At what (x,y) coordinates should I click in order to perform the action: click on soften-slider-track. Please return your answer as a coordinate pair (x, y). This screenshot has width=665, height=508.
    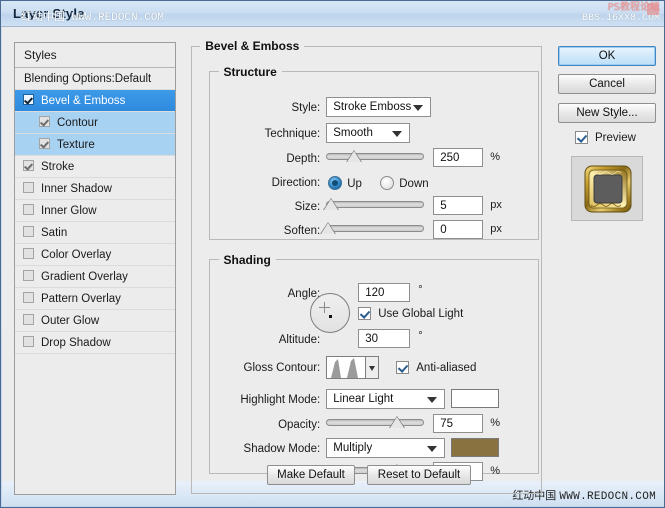
    Looking at the image, I should click on (375, 228).